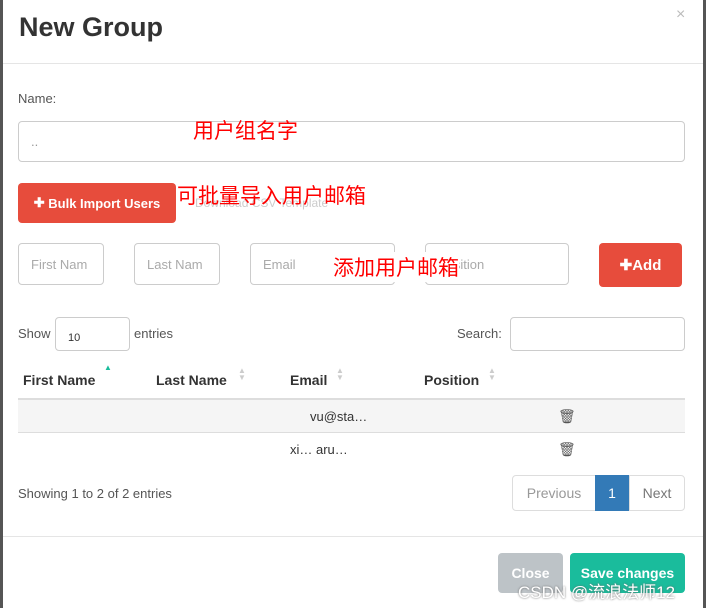 This screenshot has height=608, width=706. I want to click on name-label: Name:, so click(37, 98).